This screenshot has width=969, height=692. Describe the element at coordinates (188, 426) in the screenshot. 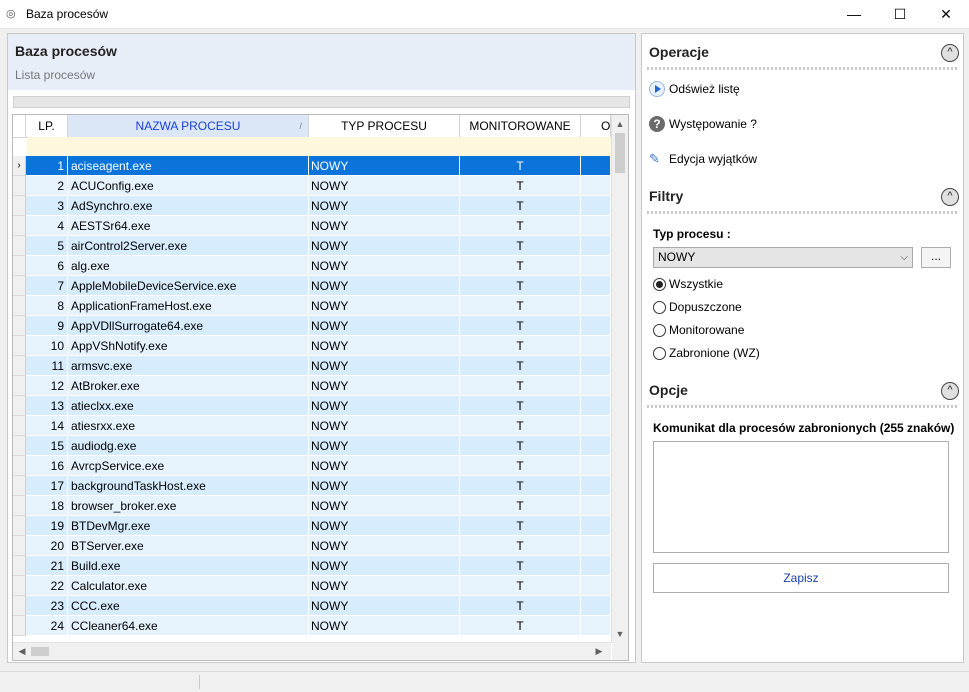

I see `cell-process-name: atiesrxx.exe` at that location.